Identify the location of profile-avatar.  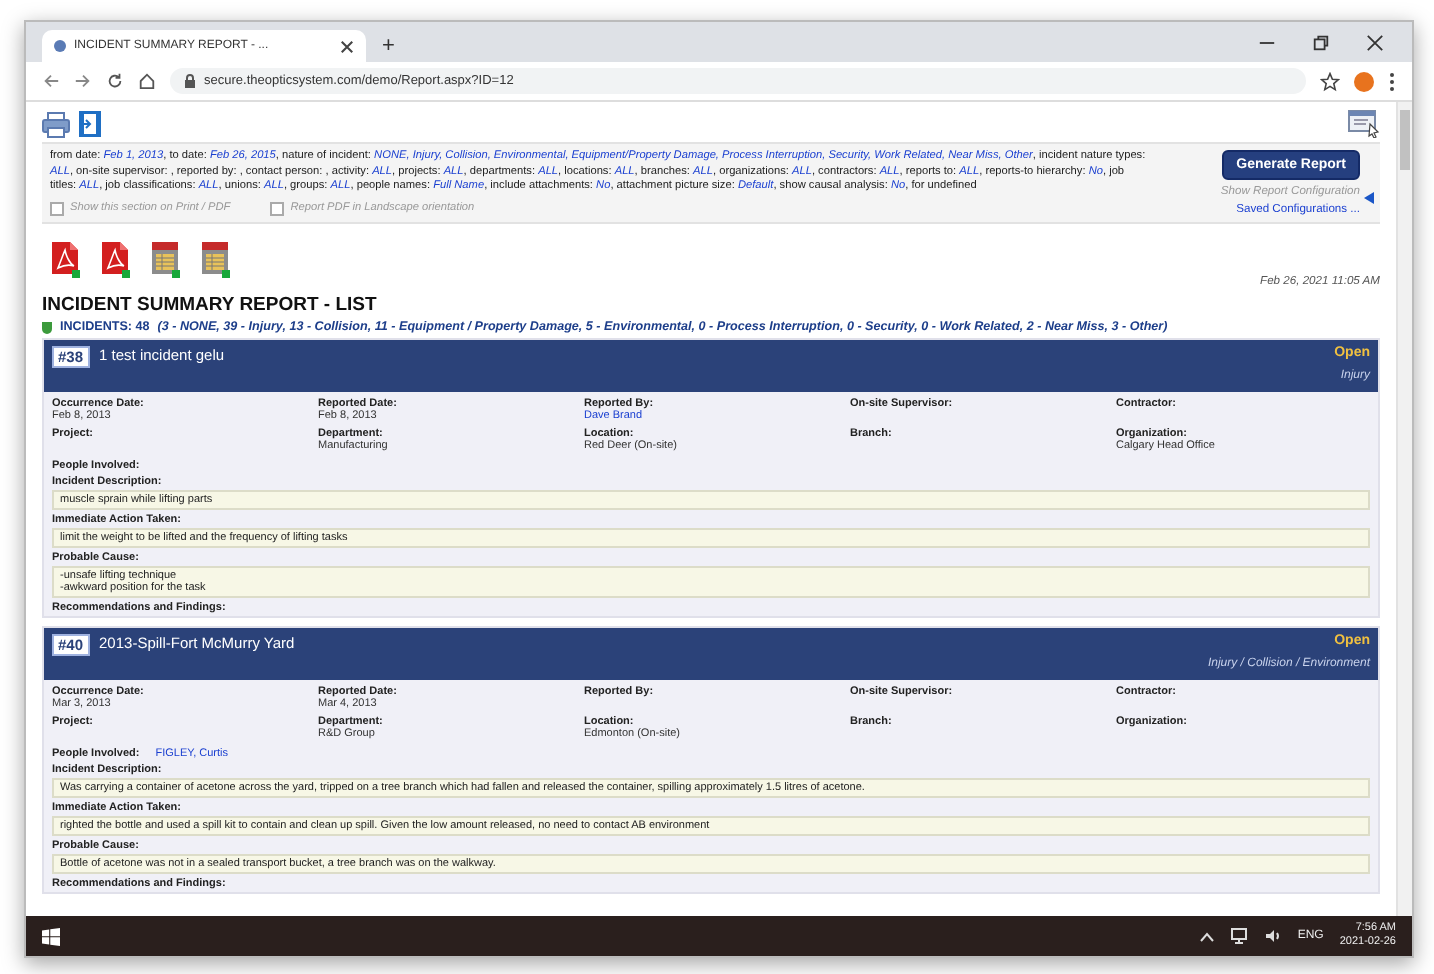
(1364, 81).